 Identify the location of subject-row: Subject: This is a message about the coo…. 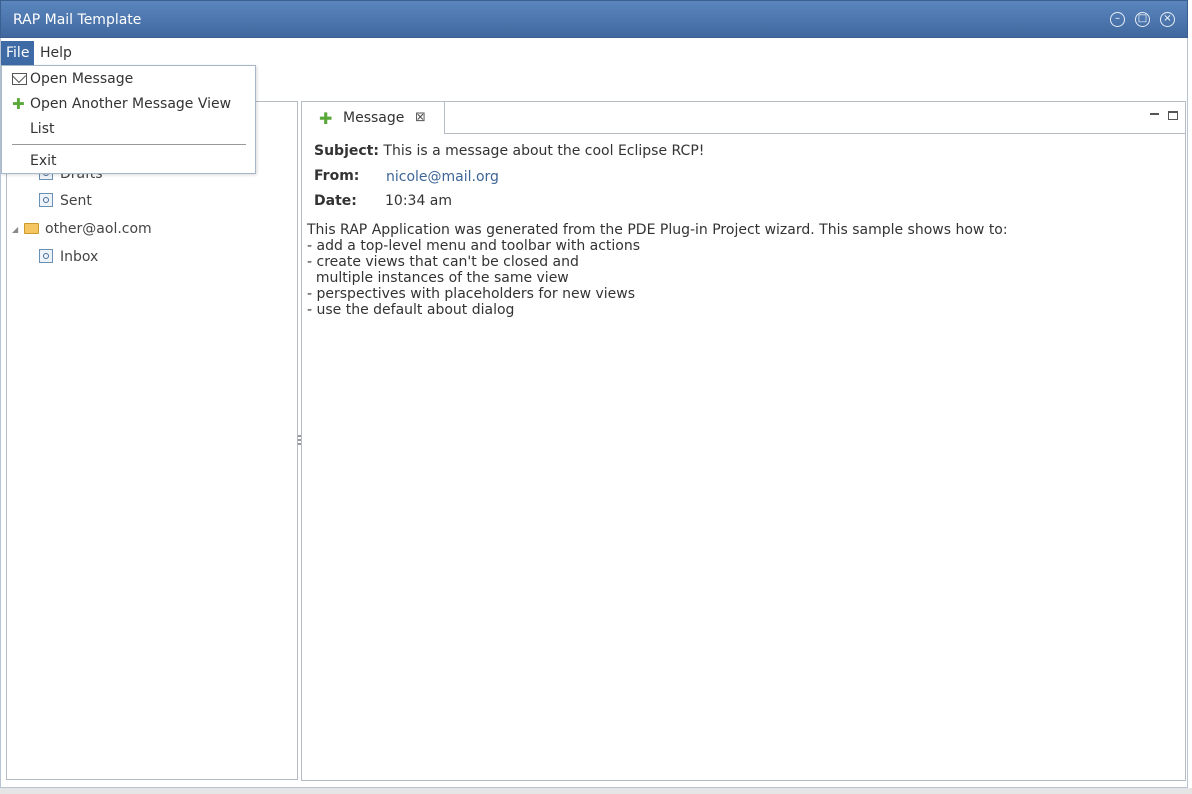
(509, 151).